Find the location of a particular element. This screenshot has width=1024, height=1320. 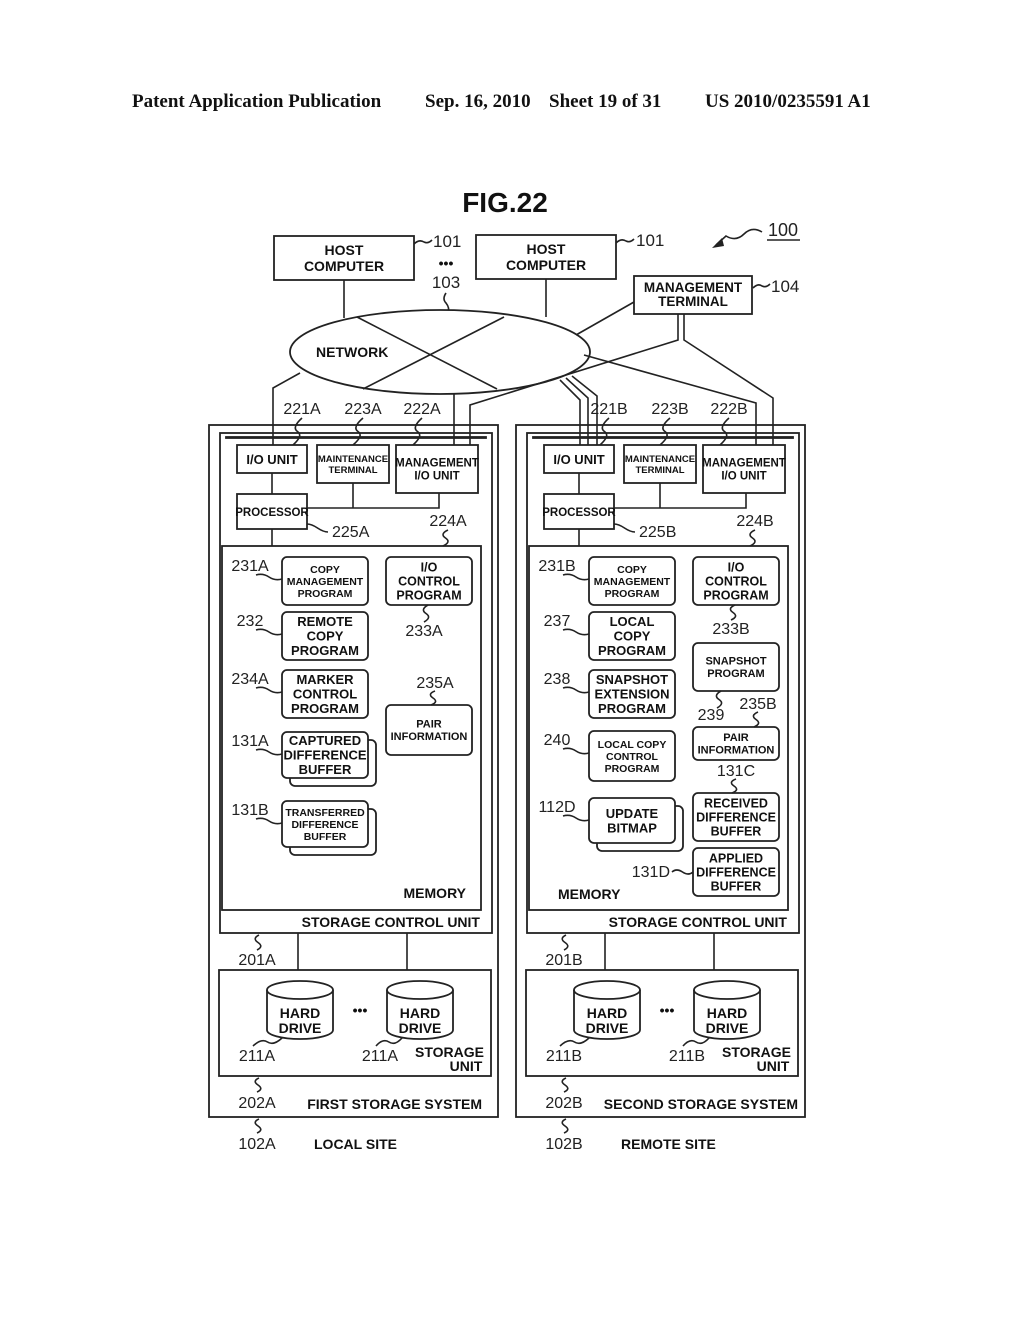

control-unit-ref: 201B is located at coordinates (563, 960).